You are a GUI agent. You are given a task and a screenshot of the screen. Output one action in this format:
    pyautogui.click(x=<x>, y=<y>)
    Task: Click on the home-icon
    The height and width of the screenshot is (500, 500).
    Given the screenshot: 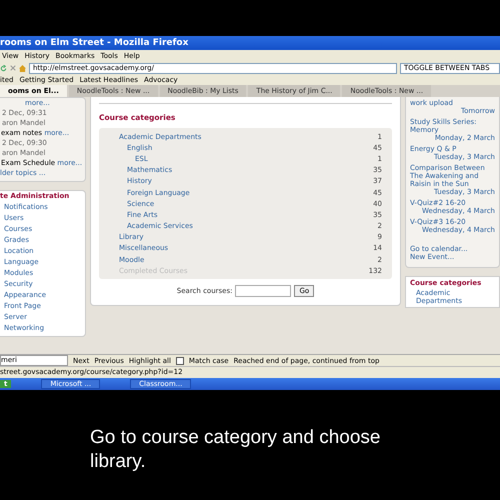 What is the action you would take?
    pyautogui.click(x=22, y=68)
    